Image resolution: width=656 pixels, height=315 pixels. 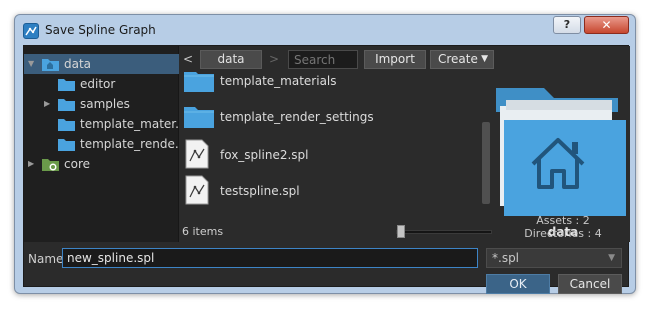 What do you see at coordinates (297, 117) in the screenshot?
I see `file-name: template_render_settings` at bounding box center [297, 117].